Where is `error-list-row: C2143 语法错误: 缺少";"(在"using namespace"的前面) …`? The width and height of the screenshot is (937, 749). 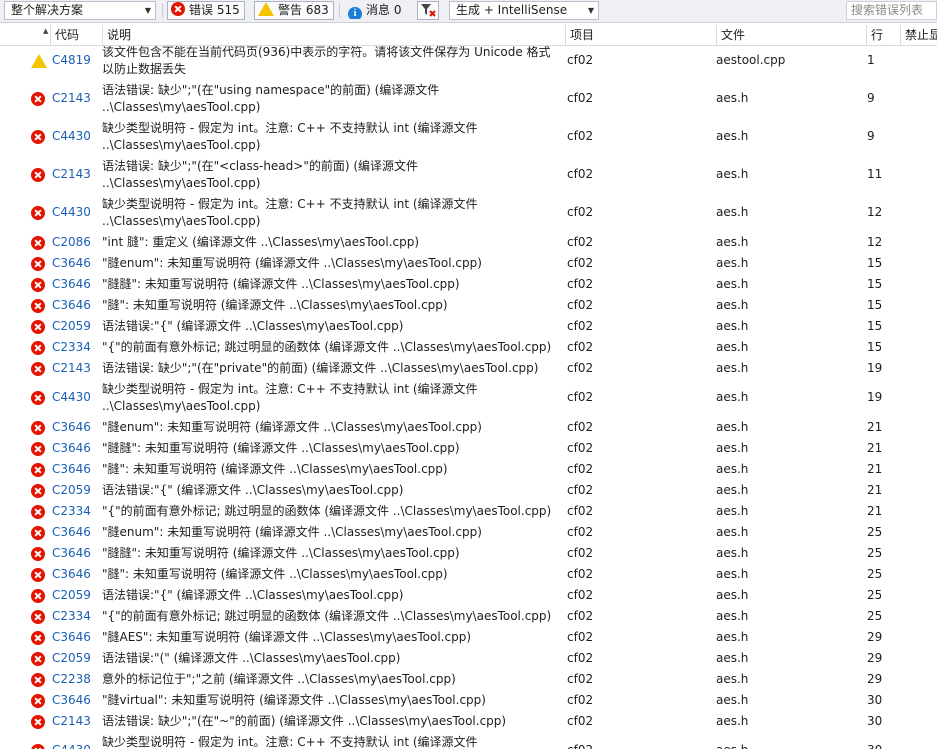
error-list-row: C2143 语法错误: 缺少";"(在"using namespace"的前面) … is located at coordinates (468, 99).